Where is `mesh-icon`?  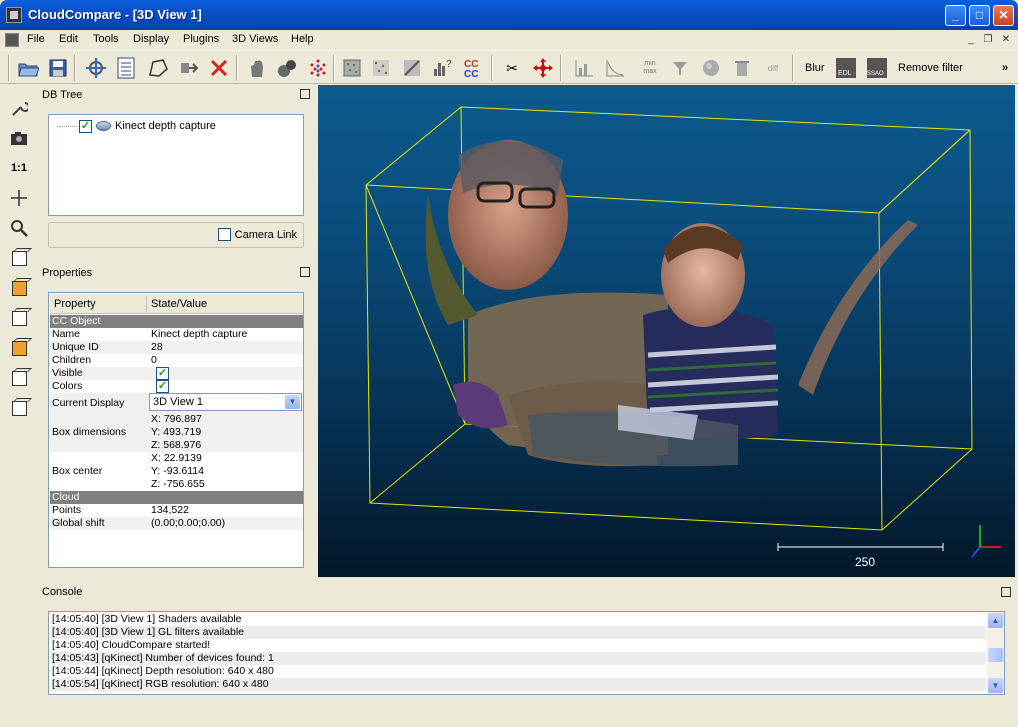
mesh-icon is located at coordinates (352, 68).